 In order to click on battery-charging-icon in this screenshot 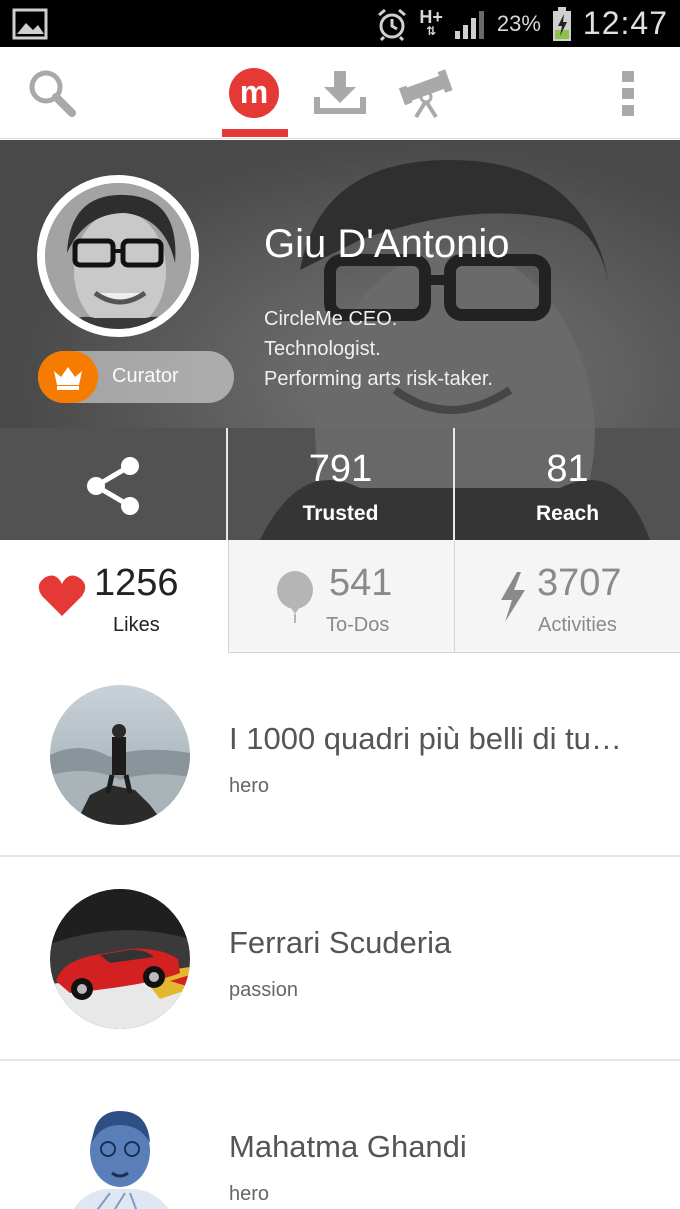, I will do `click(561, 23)`.